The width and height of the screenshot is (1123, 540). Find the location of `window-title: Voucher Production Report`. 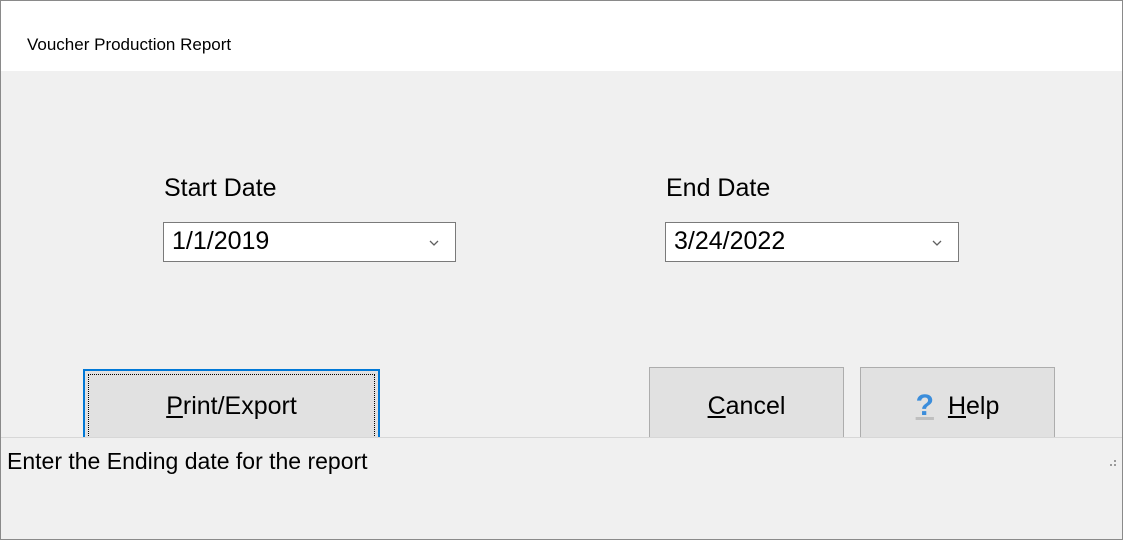

window-title: Voucher Production Report is located at coordinates (129, 44).